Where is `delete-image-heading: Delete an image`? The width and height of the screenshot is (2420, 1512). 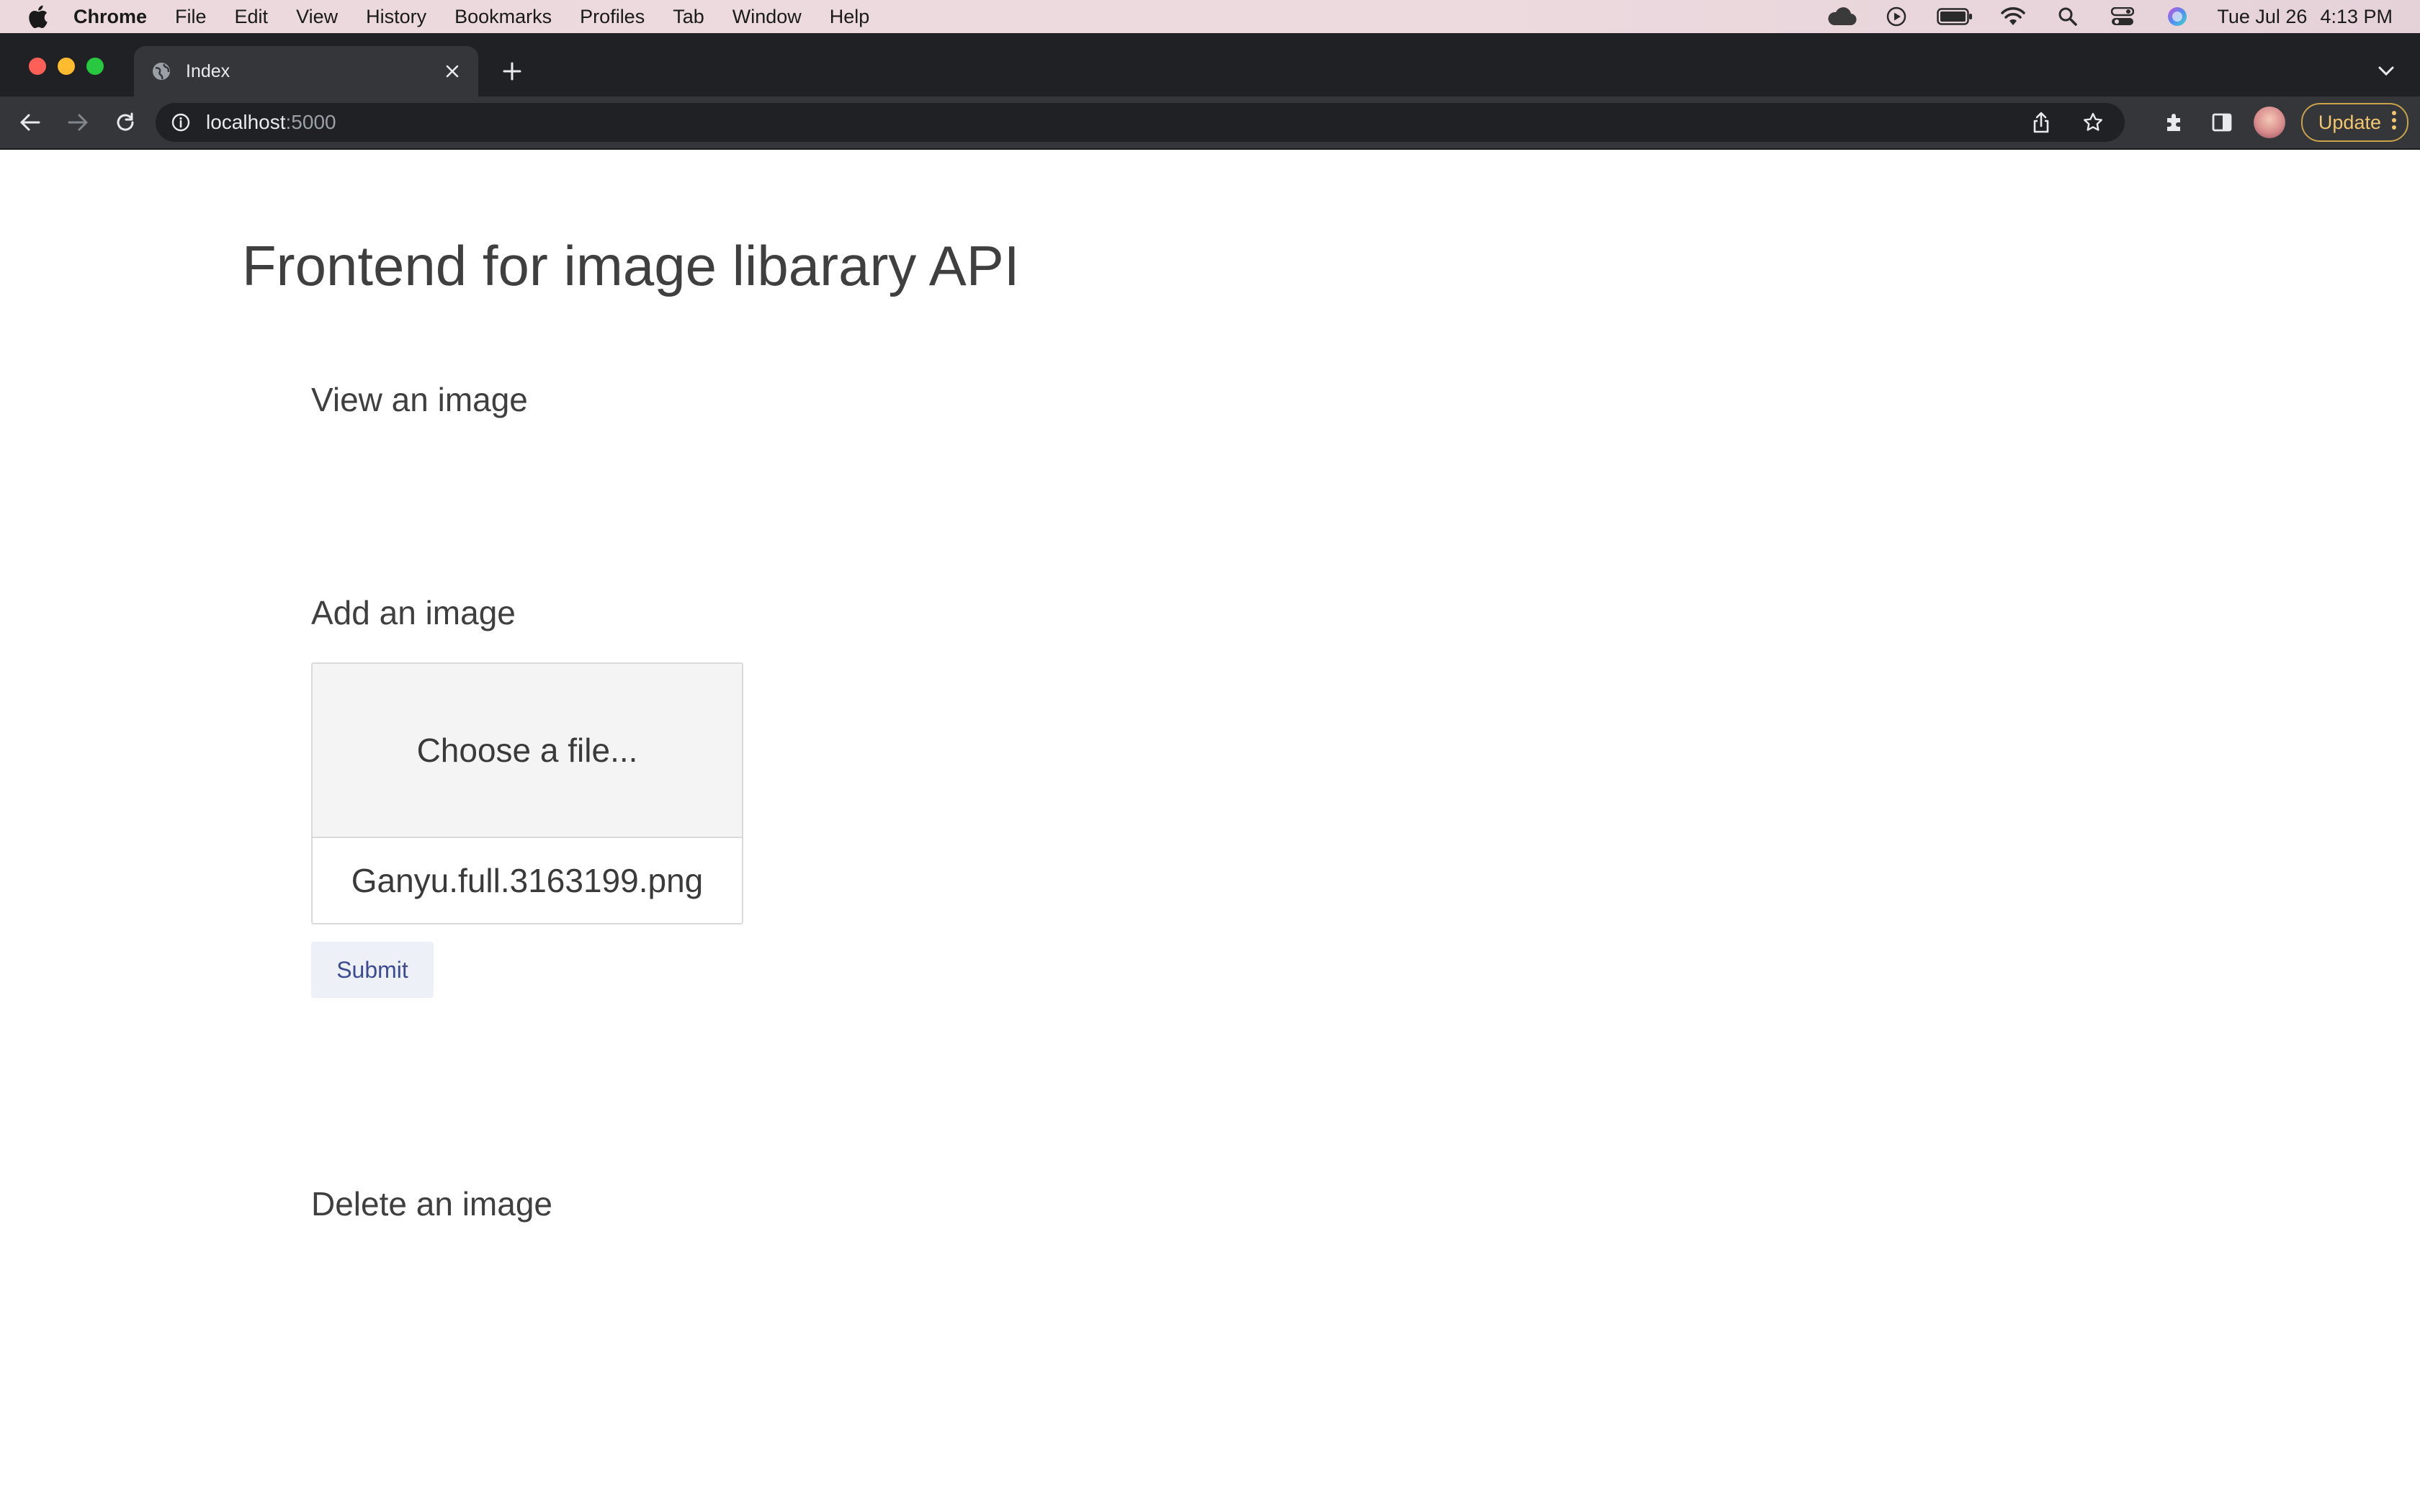 delete-image-heading: Delete an image is located at coordinates (431, 1204).